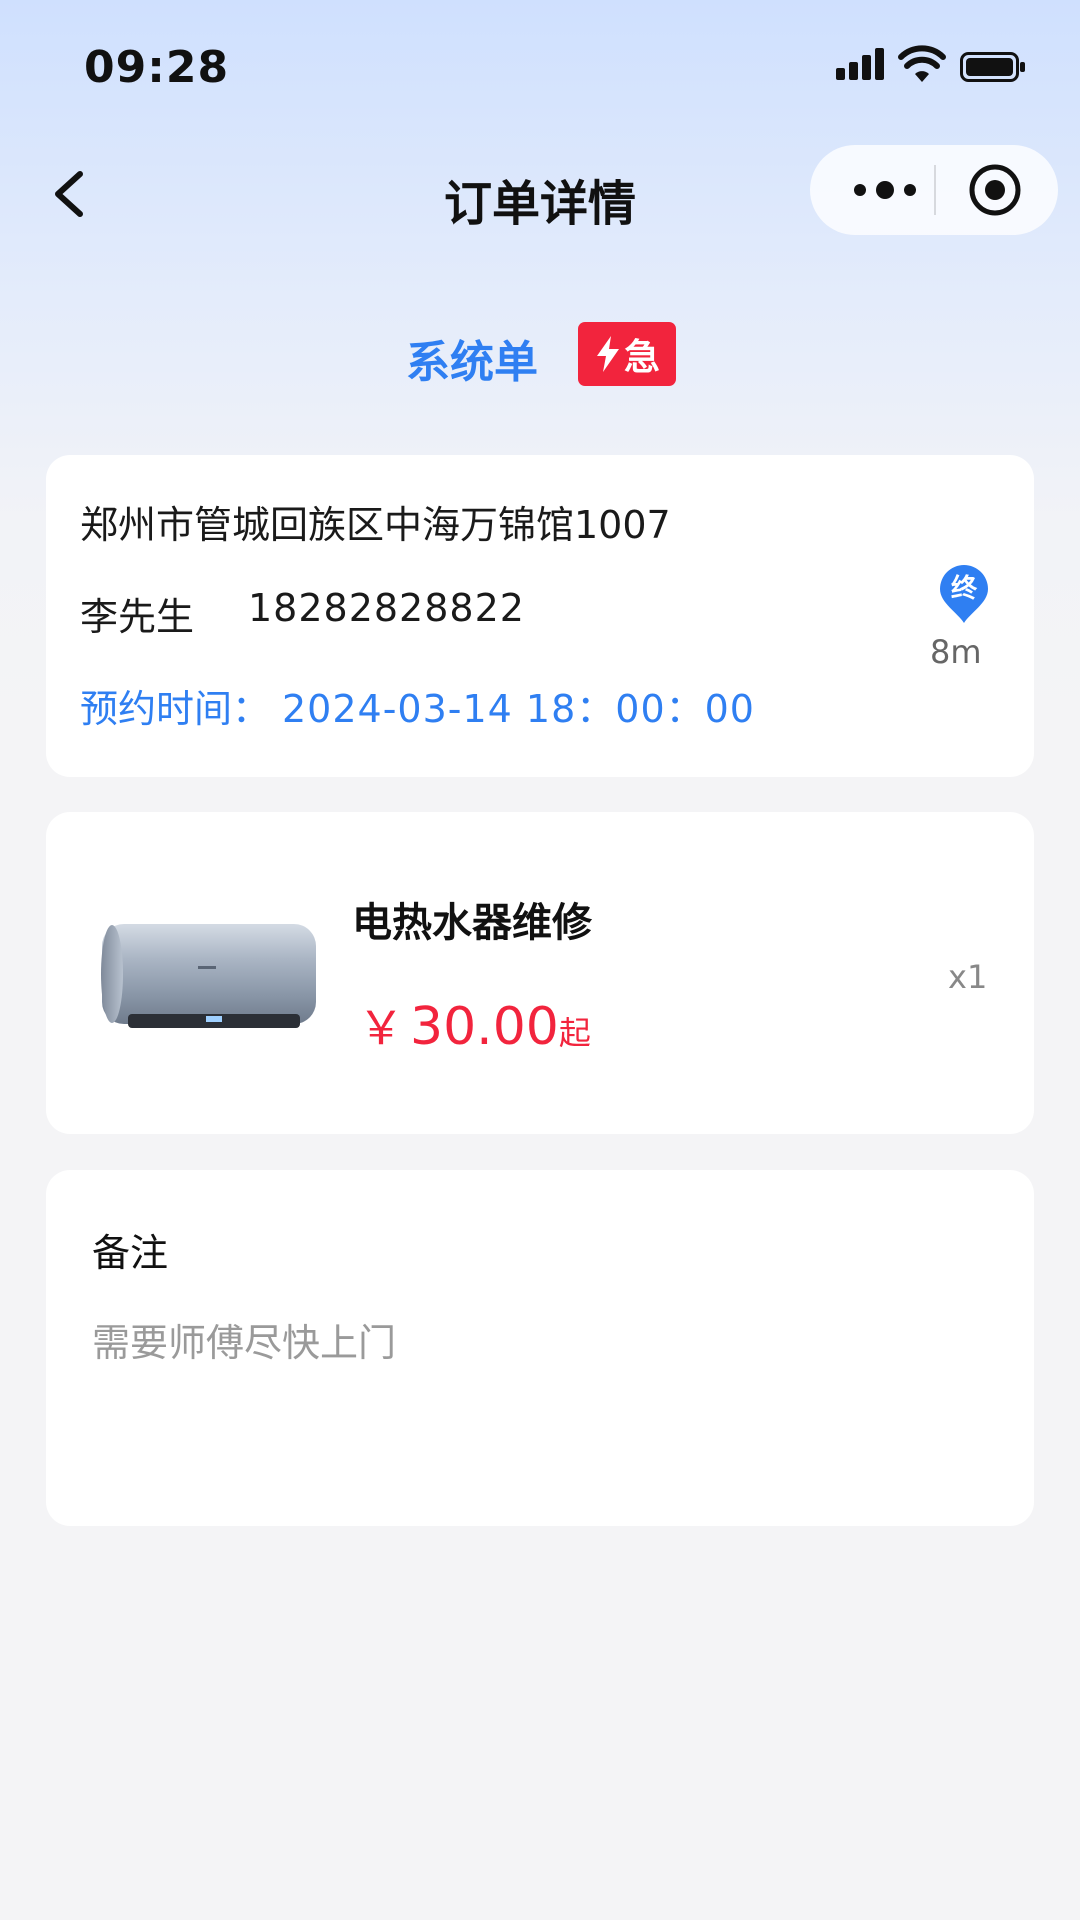 The height and width of the screenshot is (1920, 1080). I want to click on water-heater-image, so click(208, 976).